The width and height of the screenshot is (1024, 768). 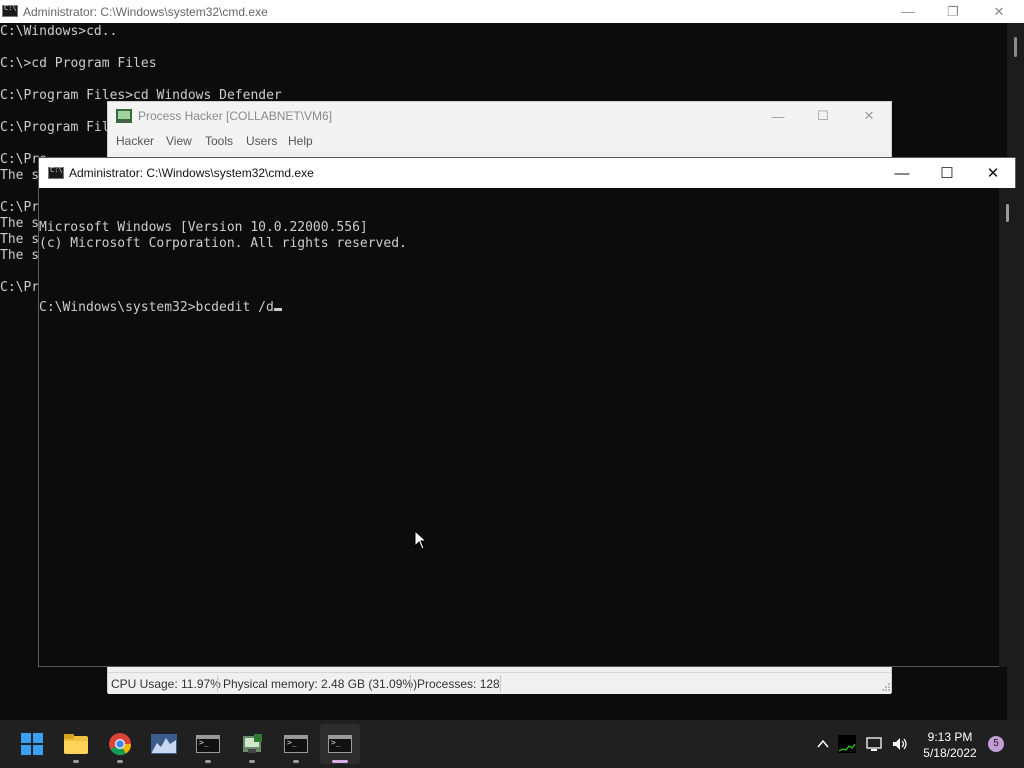 I want to click on taskbar-chrome, so click(x=120, y=744).